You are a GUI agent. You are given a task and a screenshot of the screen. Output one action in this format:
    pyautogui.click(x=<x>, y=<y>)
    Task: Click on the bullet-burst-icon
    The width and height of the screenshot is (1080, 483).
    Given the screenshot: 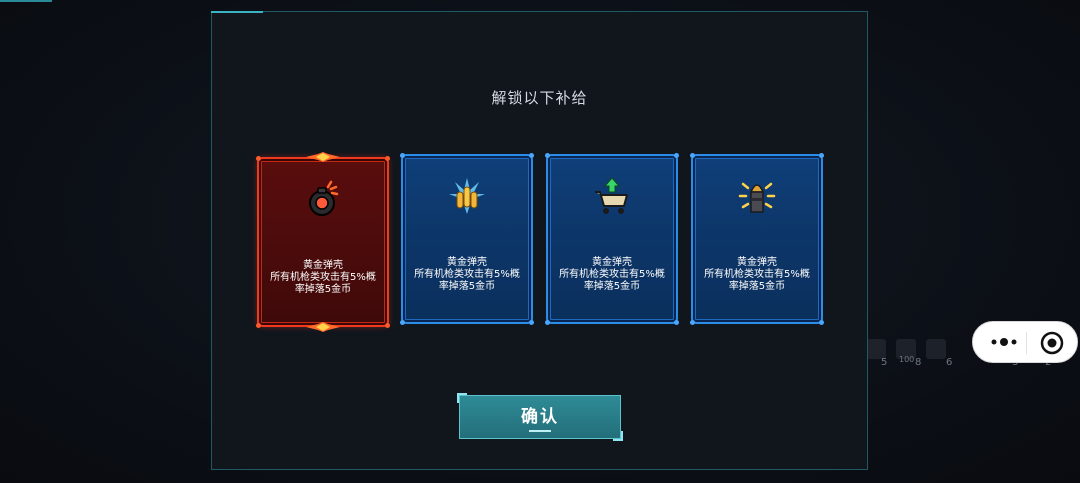 What is the action you would take?
    pyautogui.click(x=467, y=196)
    